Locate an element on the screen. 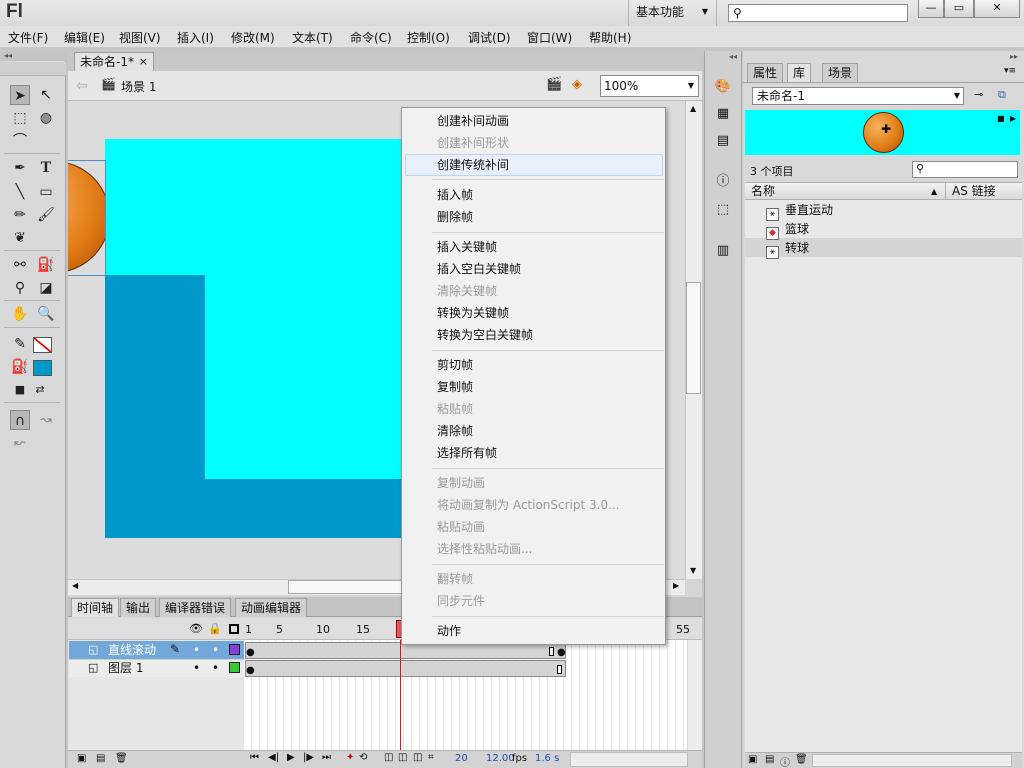 The width and height of the screenshot is (1024, 768). scroll-right-icon: ▶ is located at coordinates (676, 585).